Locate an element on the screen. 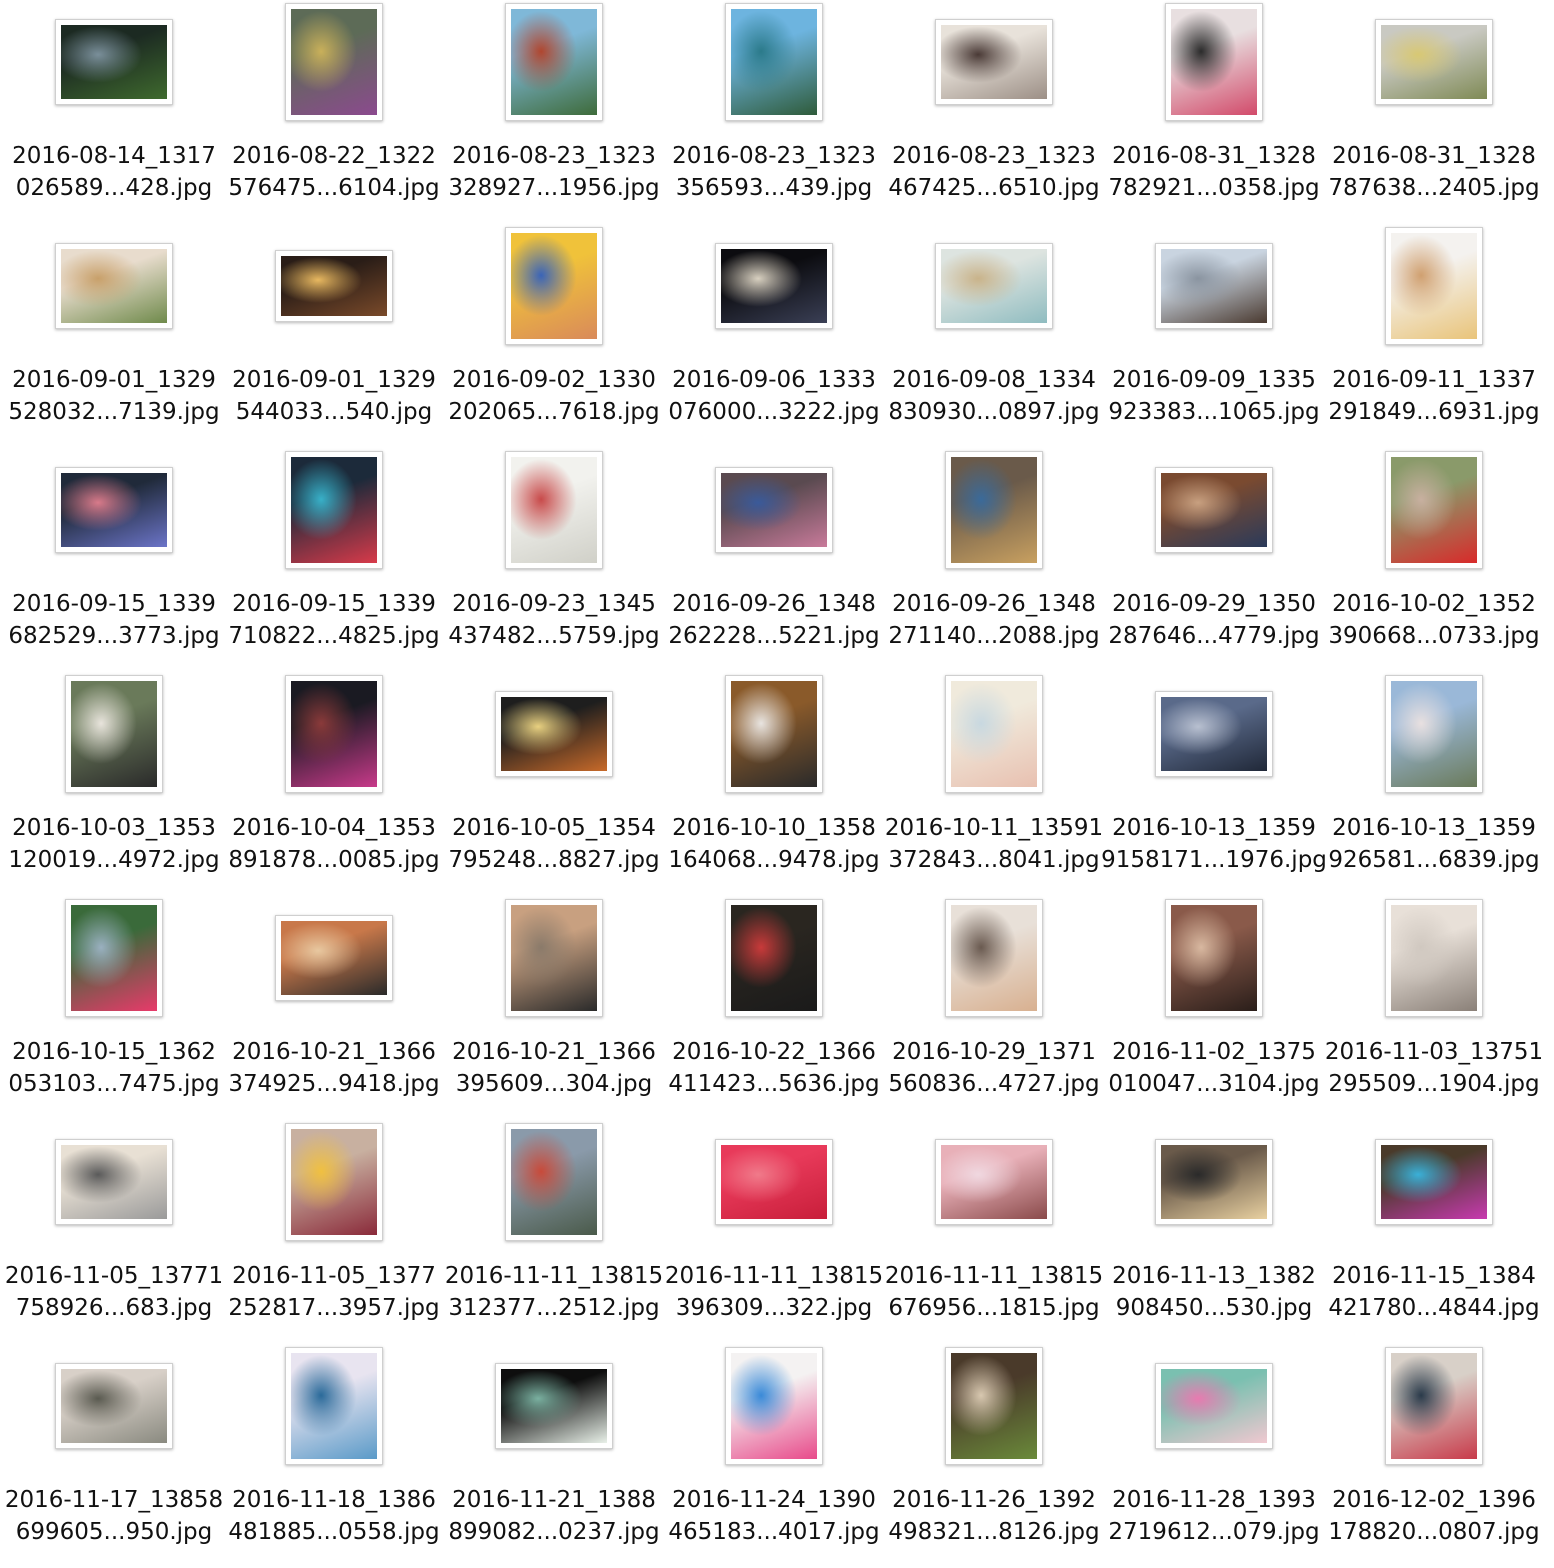 Image resolution: width=1554 pixels, height=1568 pixels. file-item: 2016-09-15_1339 710822...4825.jpg is located at coordinates (334, 560).